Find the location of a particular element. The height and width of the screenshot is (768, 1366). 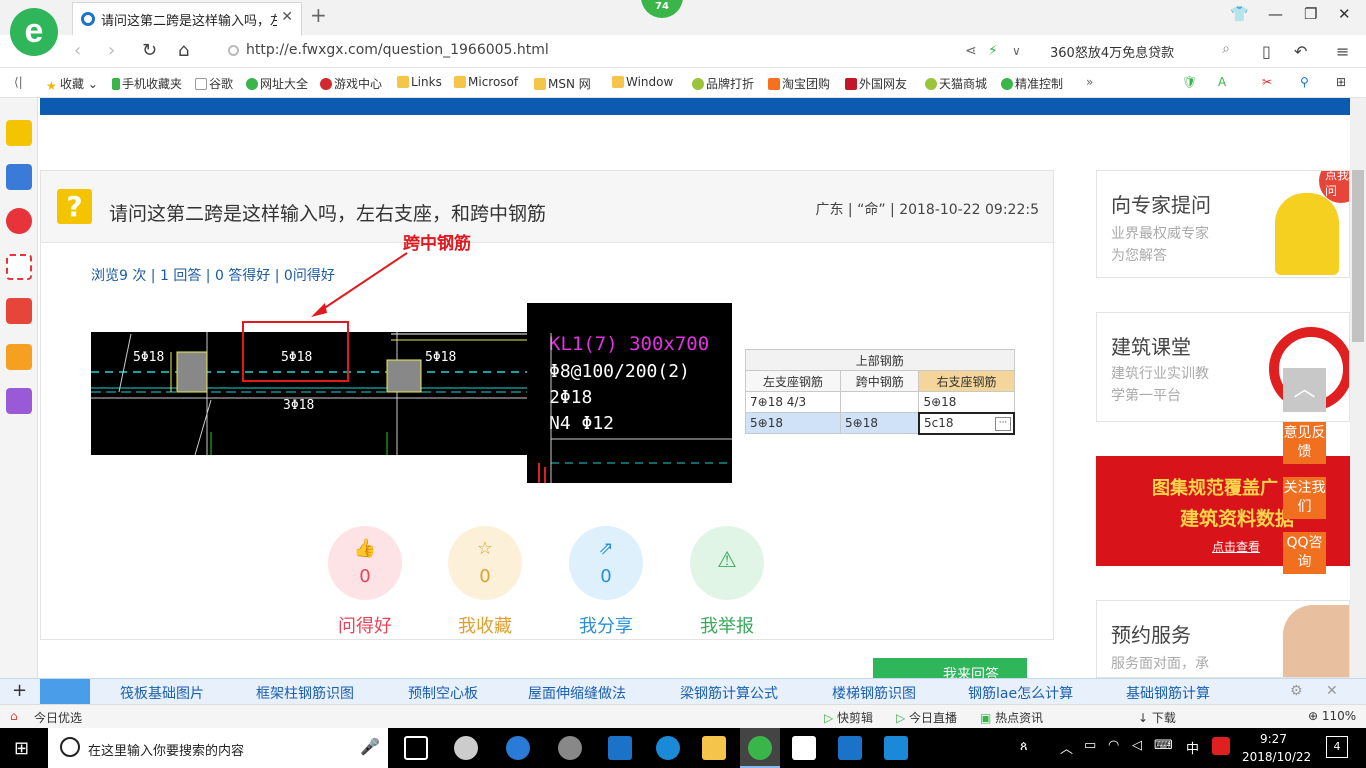

menu-icon: ≡ is located at coordinates (1342, 51).